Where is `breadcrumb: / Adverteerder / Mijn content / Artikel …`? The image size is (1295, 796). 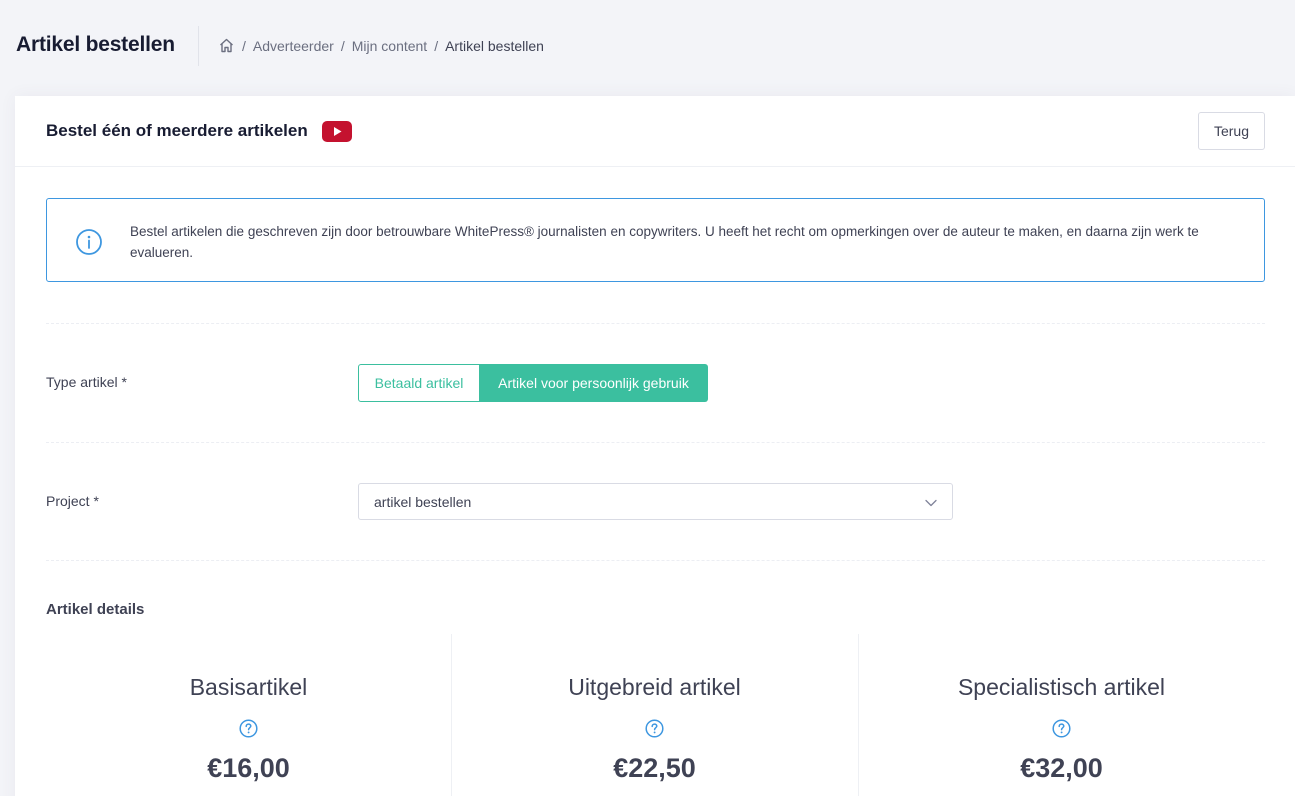
breadcrumb: / Adverteerder / Mijn content / Artikel … is located at coordinates (381, 45).